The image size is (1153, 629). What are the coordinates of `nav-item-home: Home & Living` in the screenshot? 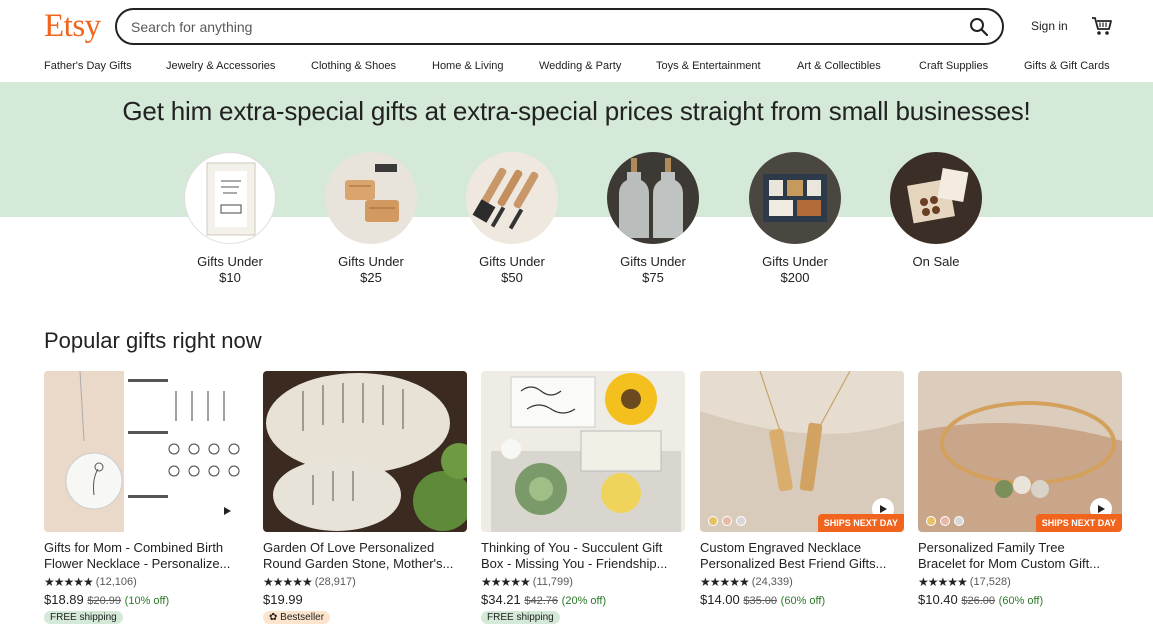 It's located at (468, 66).